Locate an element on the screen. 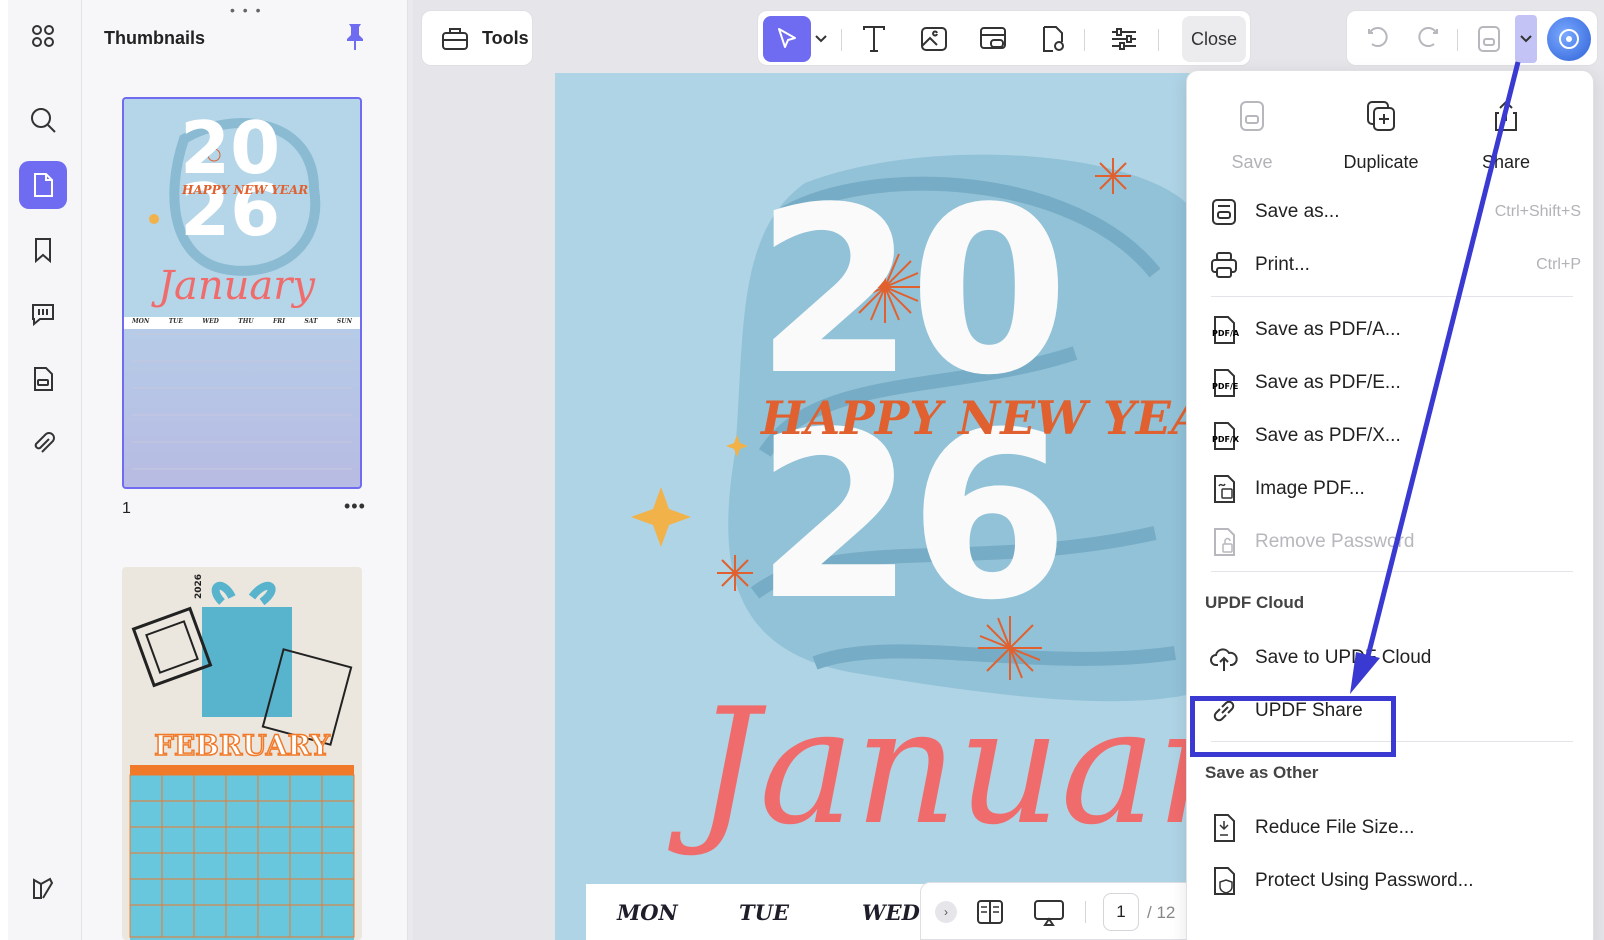  weekday-tue: TUE is located at coordinates (764, 912).